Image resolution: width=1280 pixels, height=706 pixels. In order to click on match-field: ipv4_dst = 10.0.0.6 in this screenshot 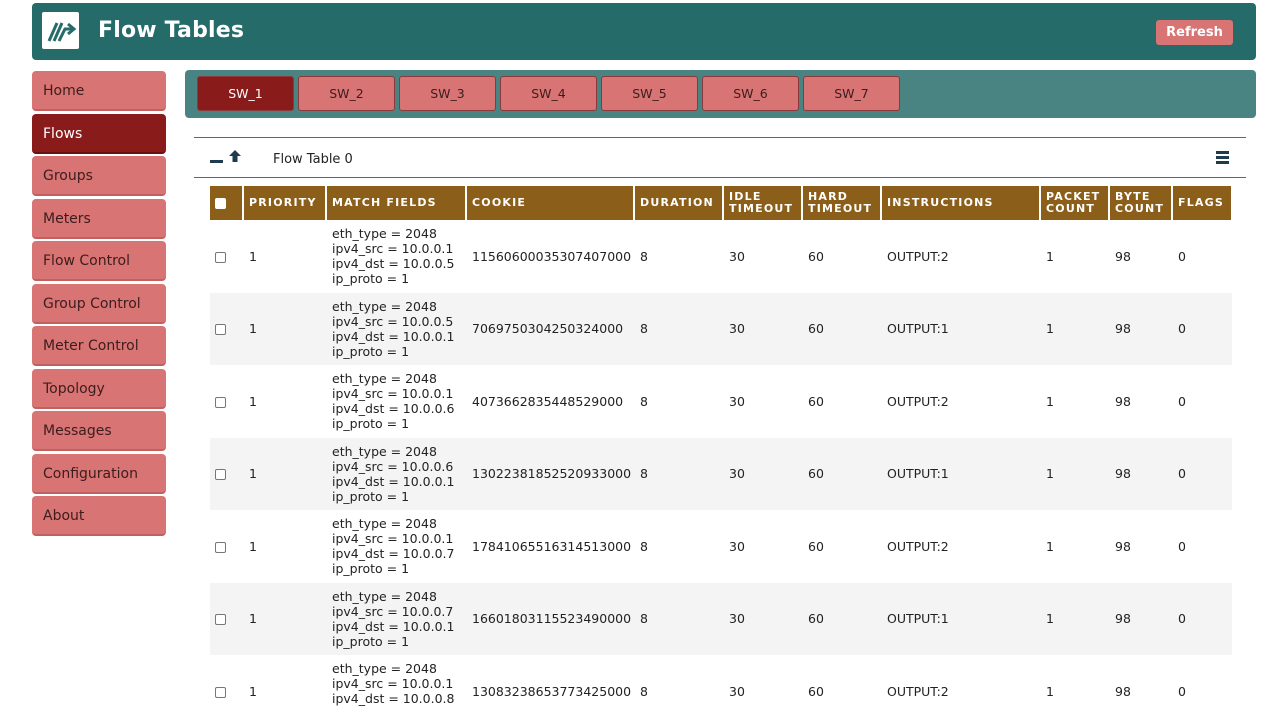, I will do `click(393, 409)`.